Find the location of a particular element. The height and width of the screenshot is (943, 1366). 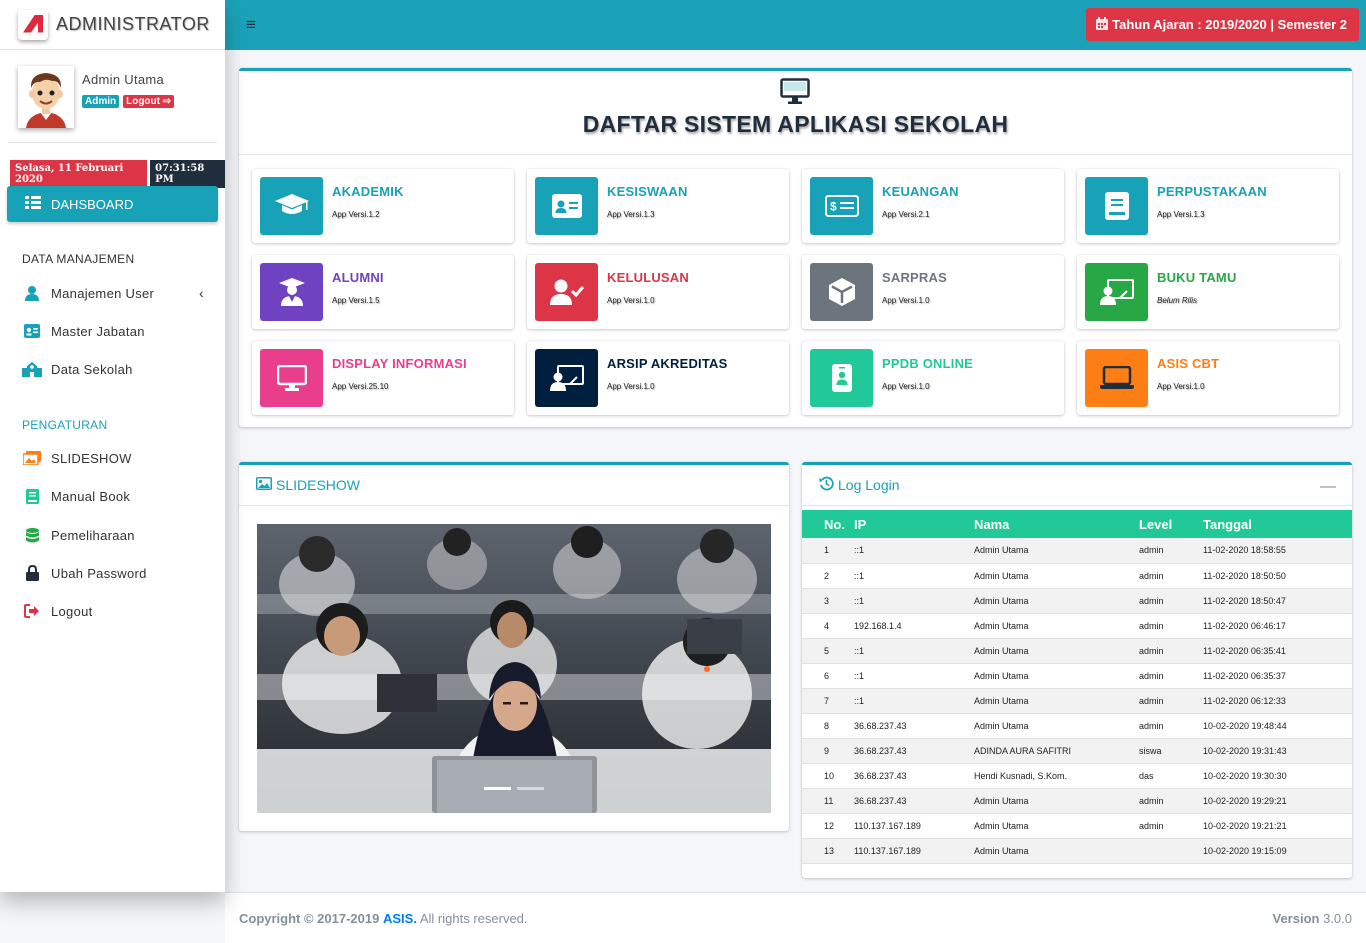

footer-brand-link: ASIS. is located at coordinates (400, 918).